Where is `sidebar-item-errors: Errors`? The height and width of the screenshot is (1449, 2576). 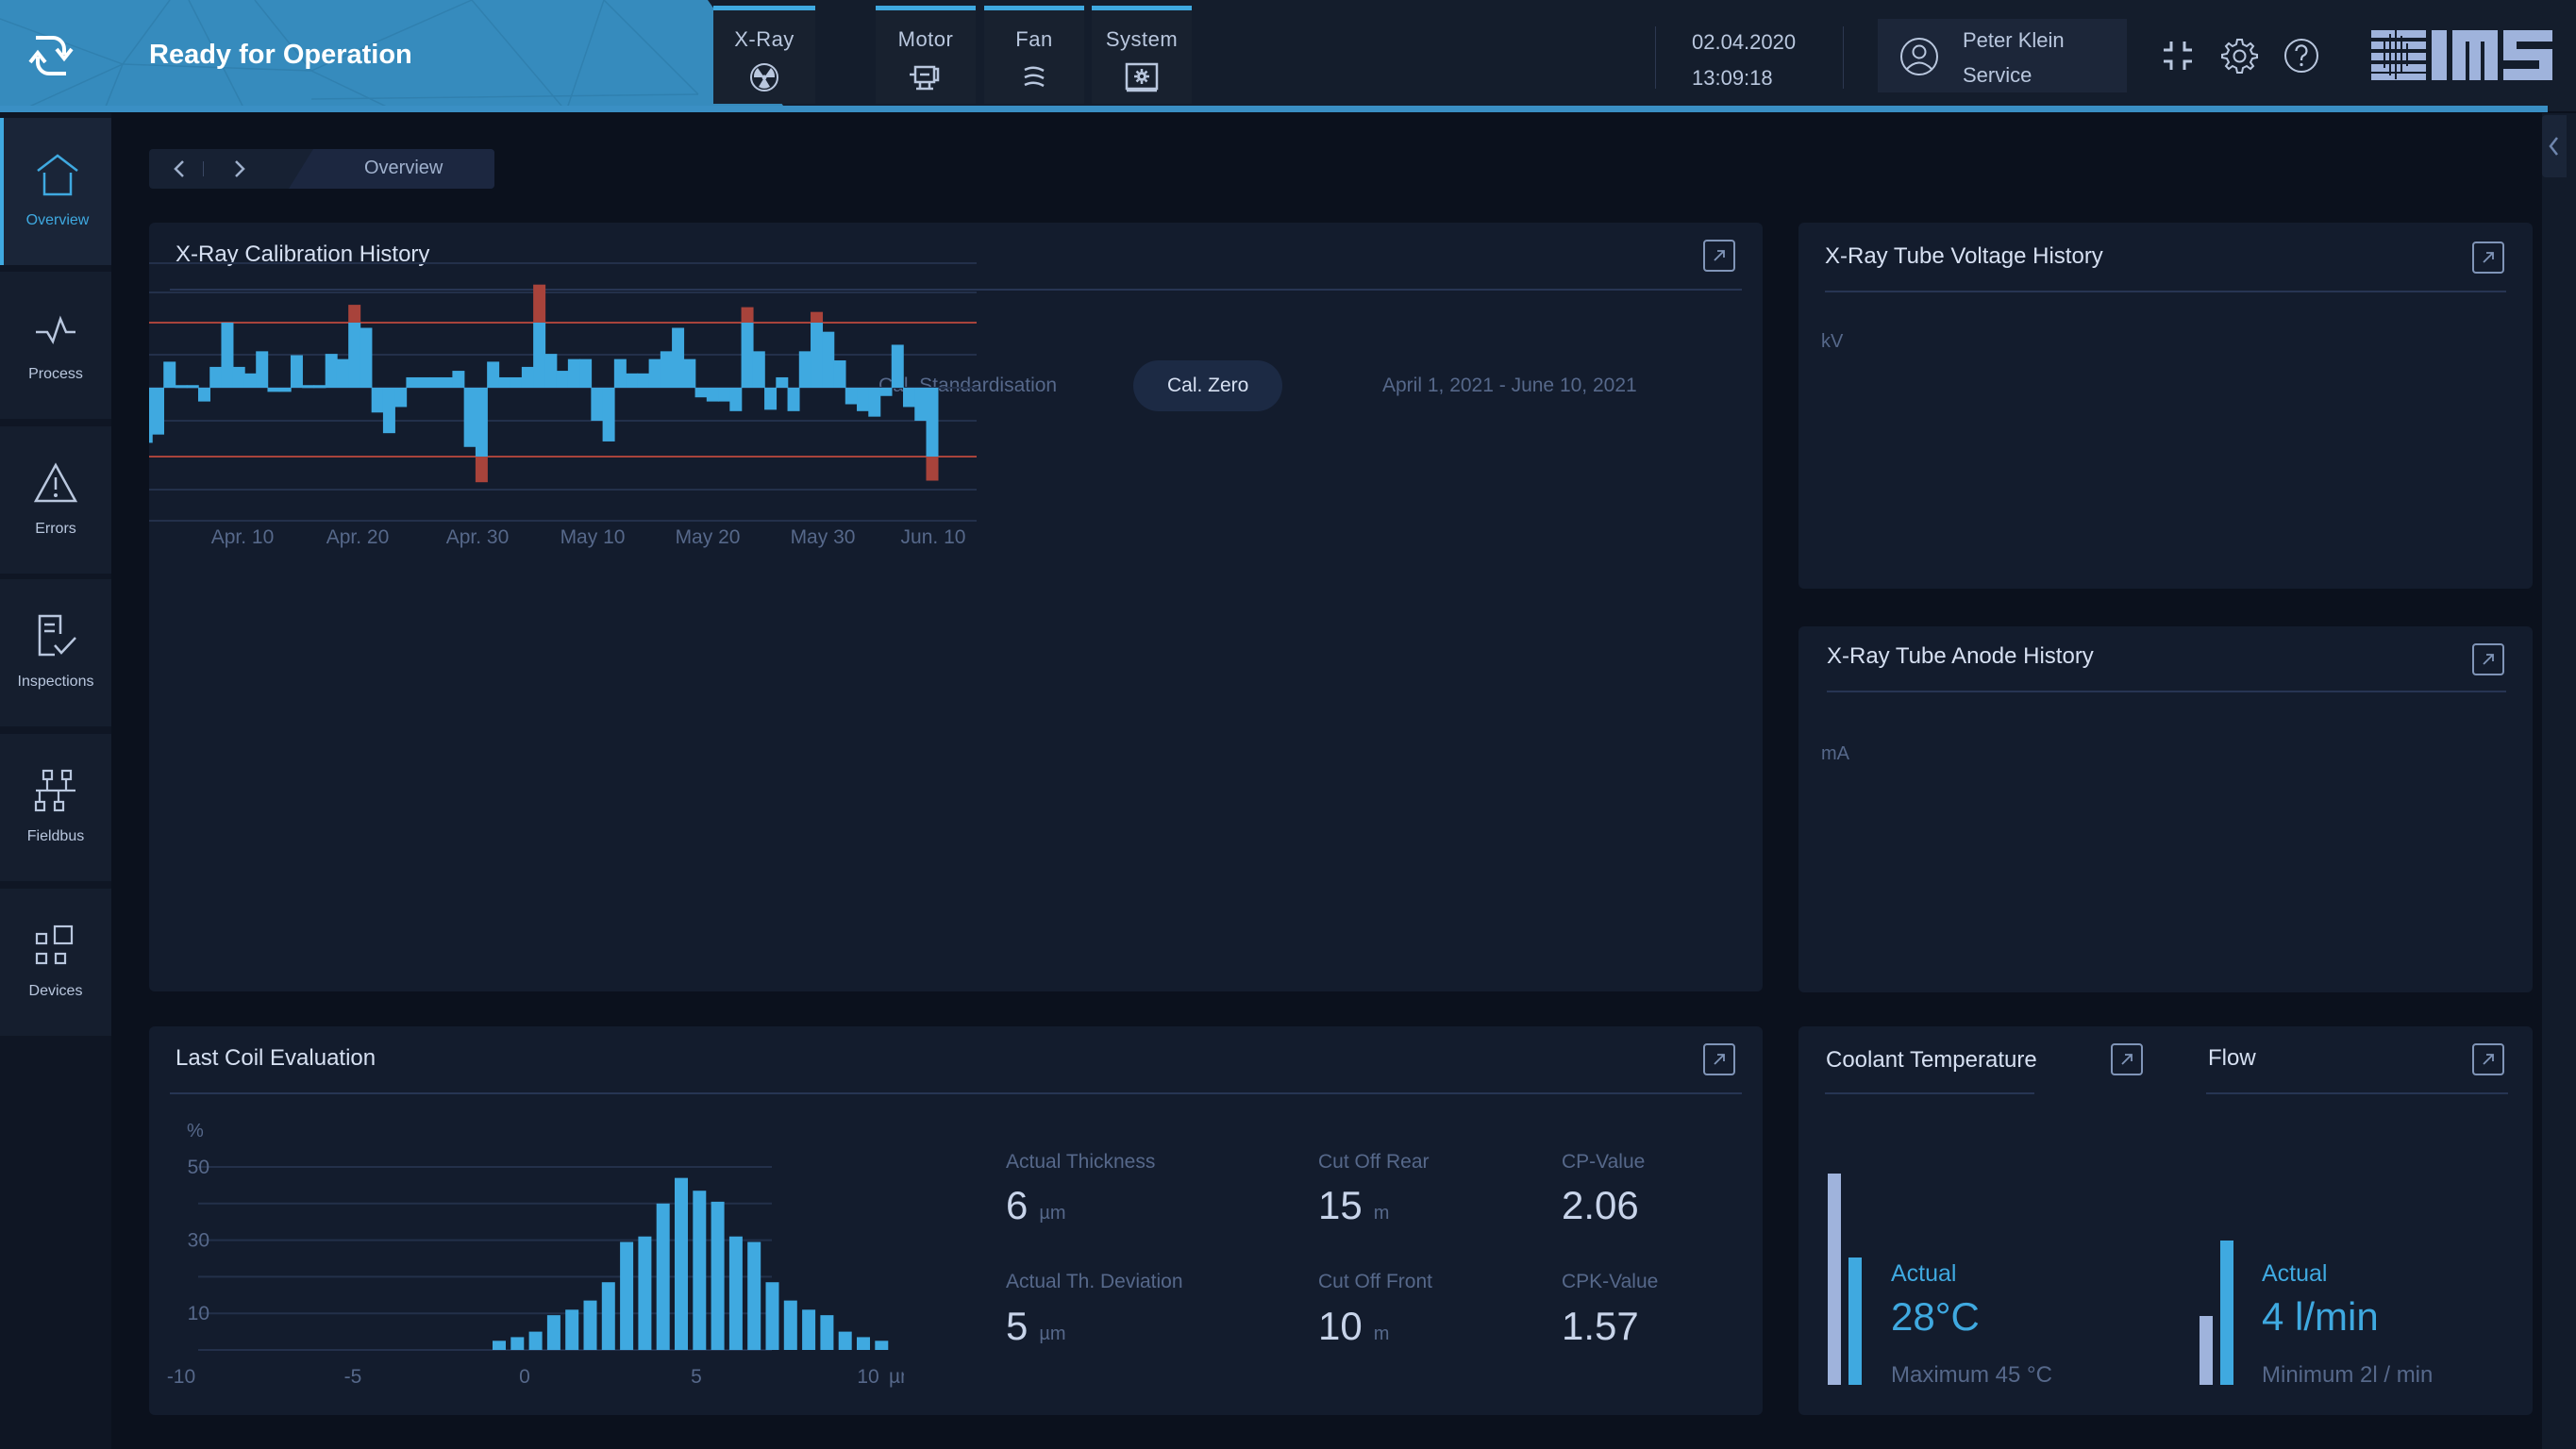
sidebar-item-errors: Errors is located at coordinates (55, 500).